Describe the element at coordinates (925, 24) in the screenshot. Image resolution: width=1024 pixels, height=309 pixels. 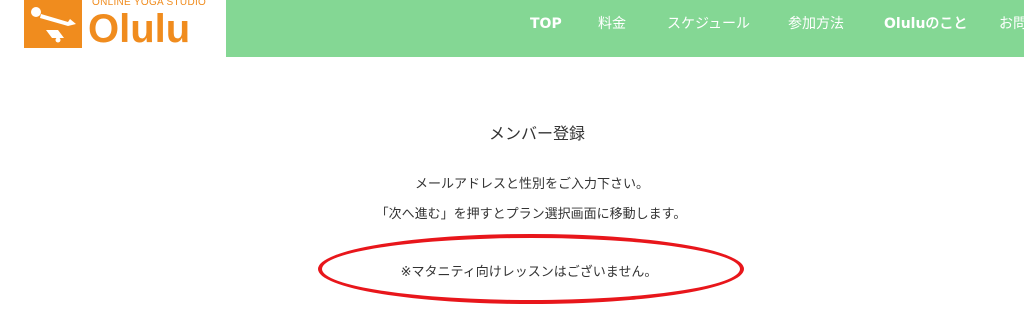
I see `nav-item-about: Oluluのこと` at that location.